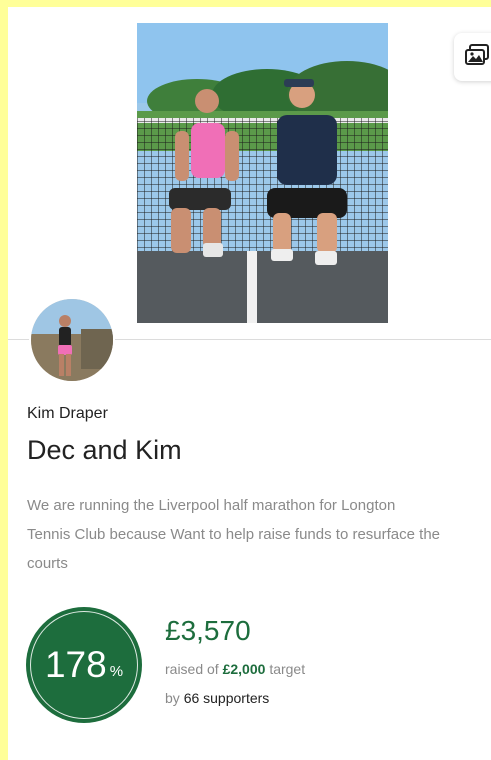  I want to click on by-label: by, so click(172, 698).